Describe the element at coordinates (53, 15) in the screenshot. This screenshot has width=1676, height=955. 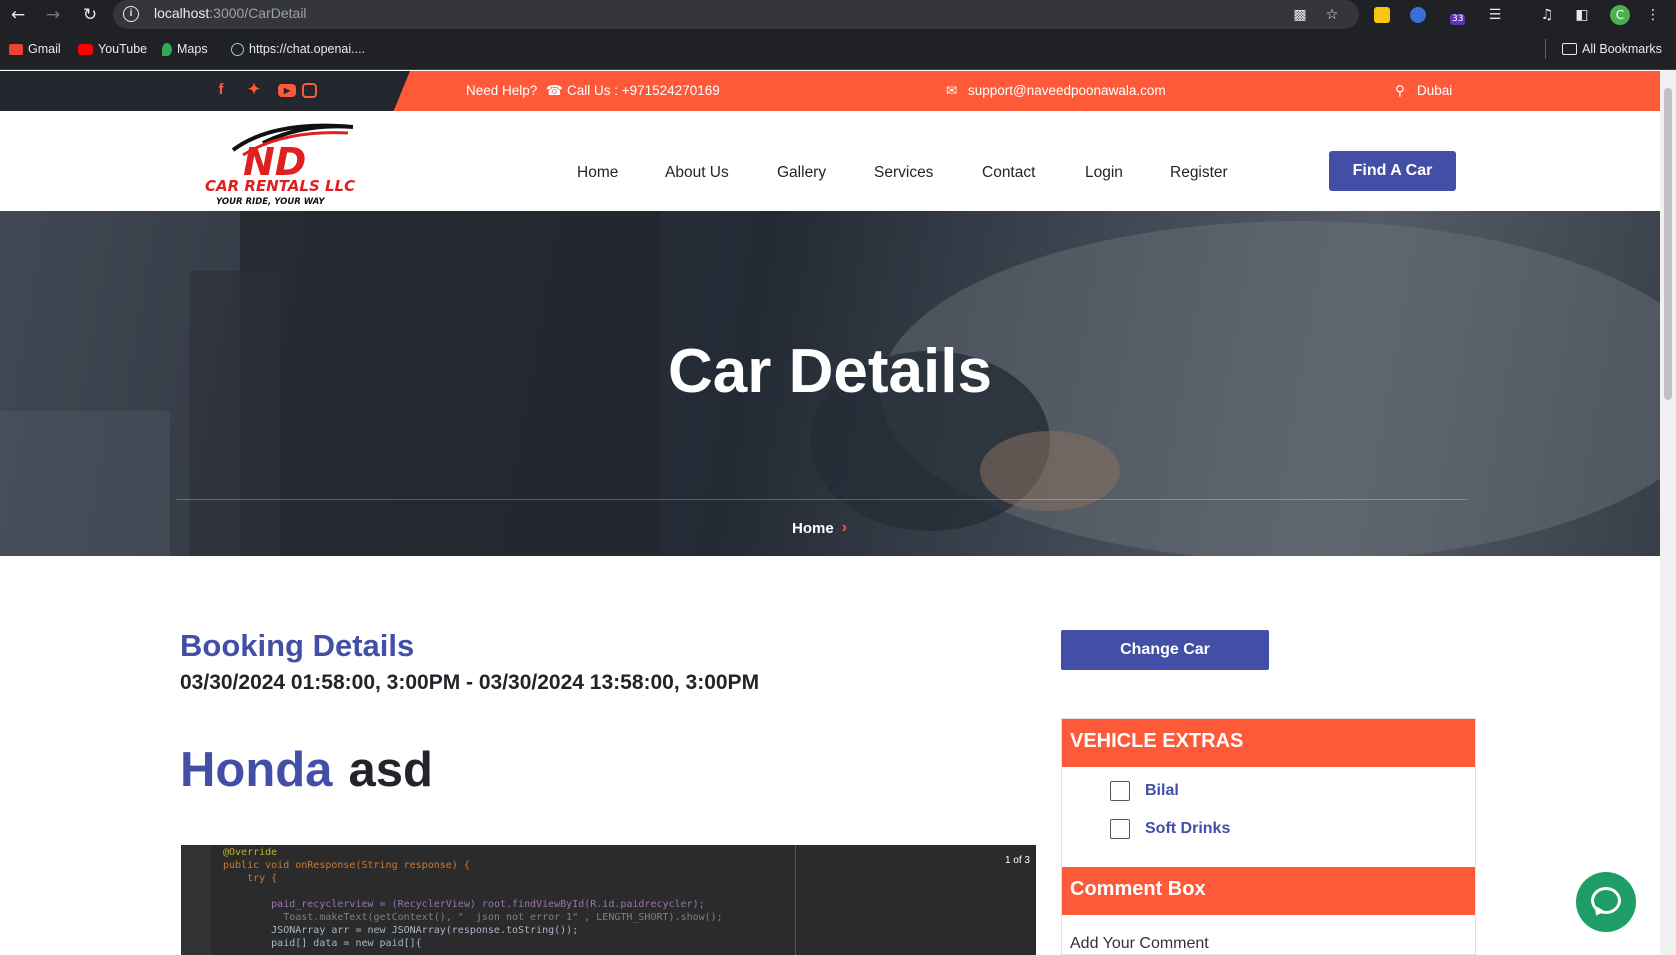
I see `forward-icon: →` at that location.